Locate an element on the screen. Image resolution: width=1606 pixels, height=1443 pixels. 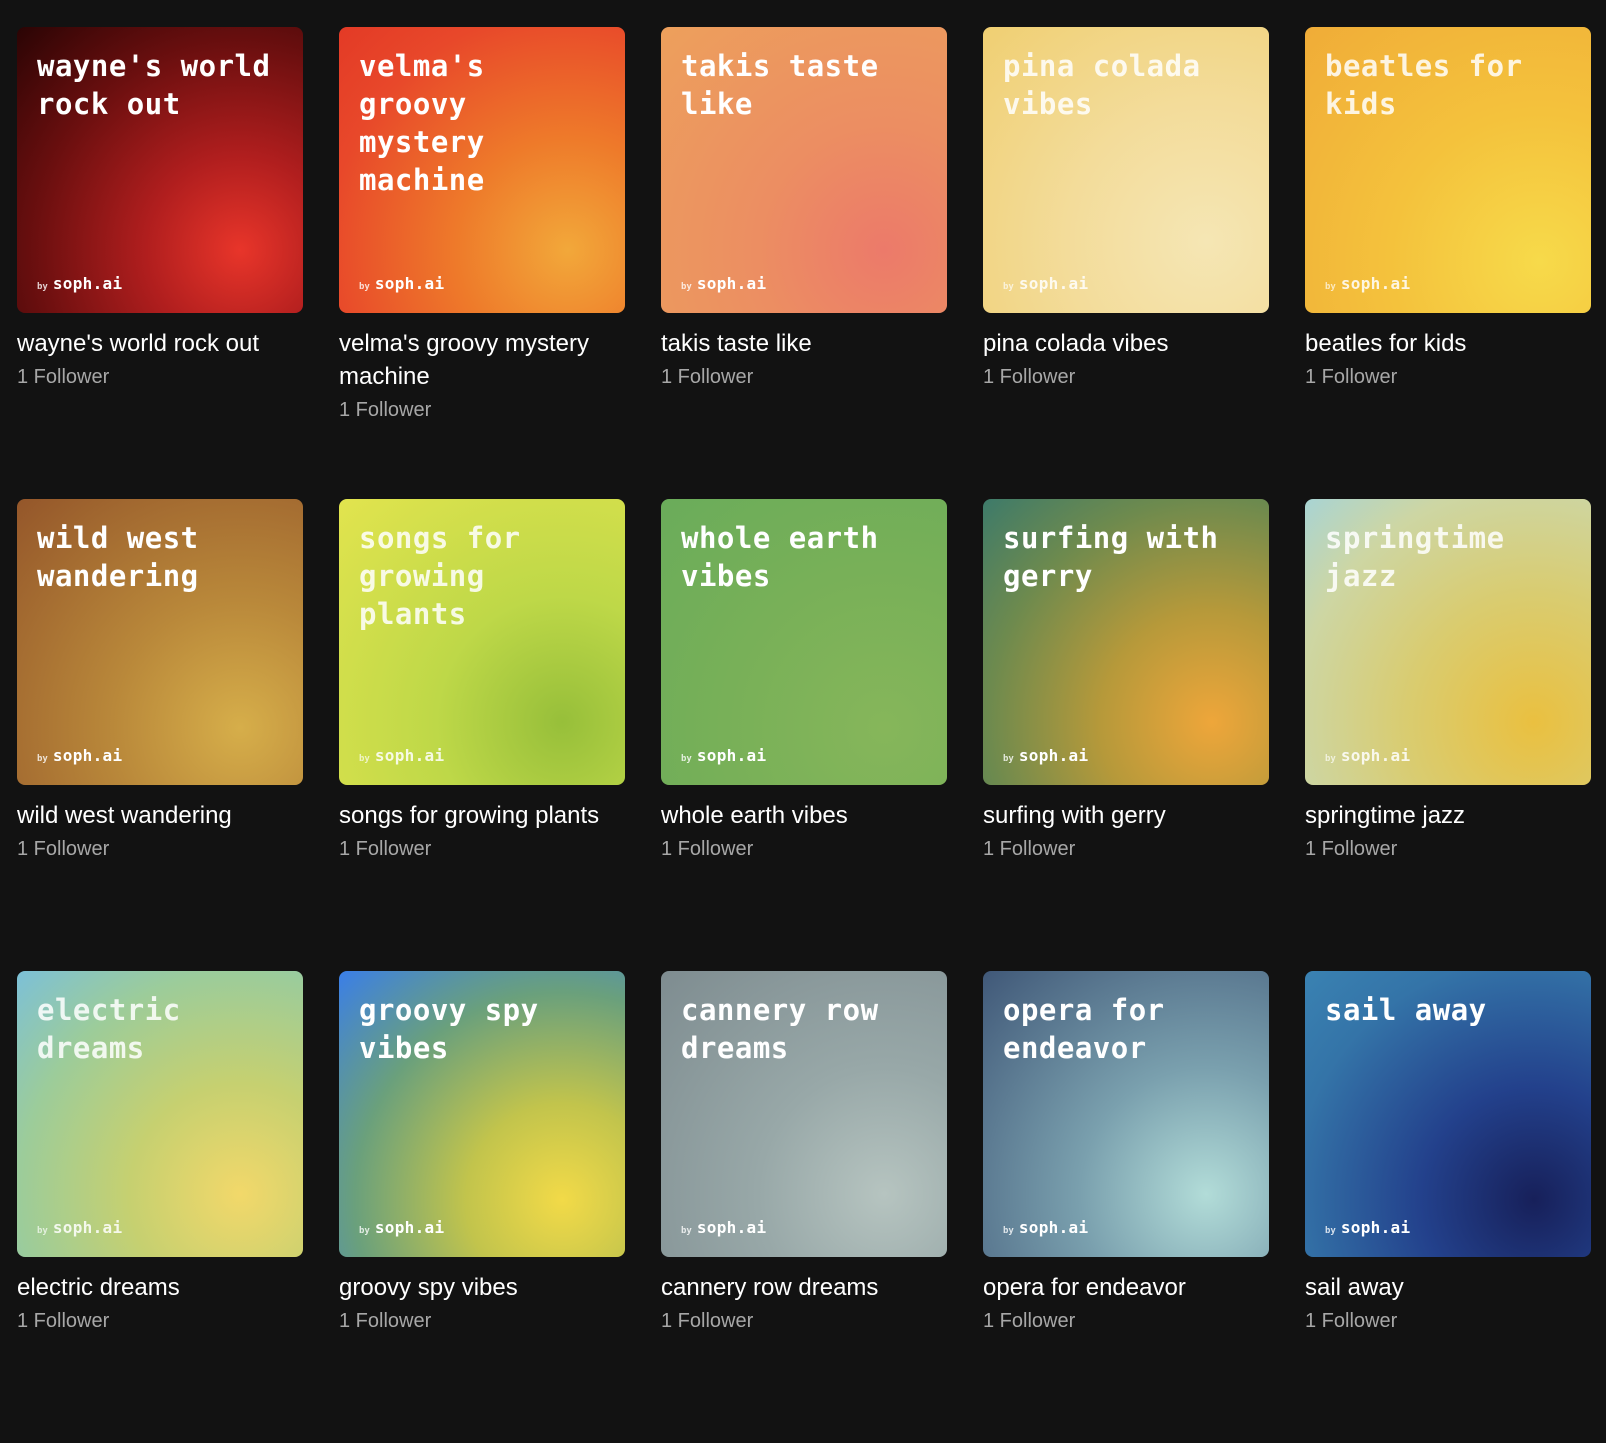
playlist-cover: surfing with gerry by soph.ai is located at coordinates (1126, 642).